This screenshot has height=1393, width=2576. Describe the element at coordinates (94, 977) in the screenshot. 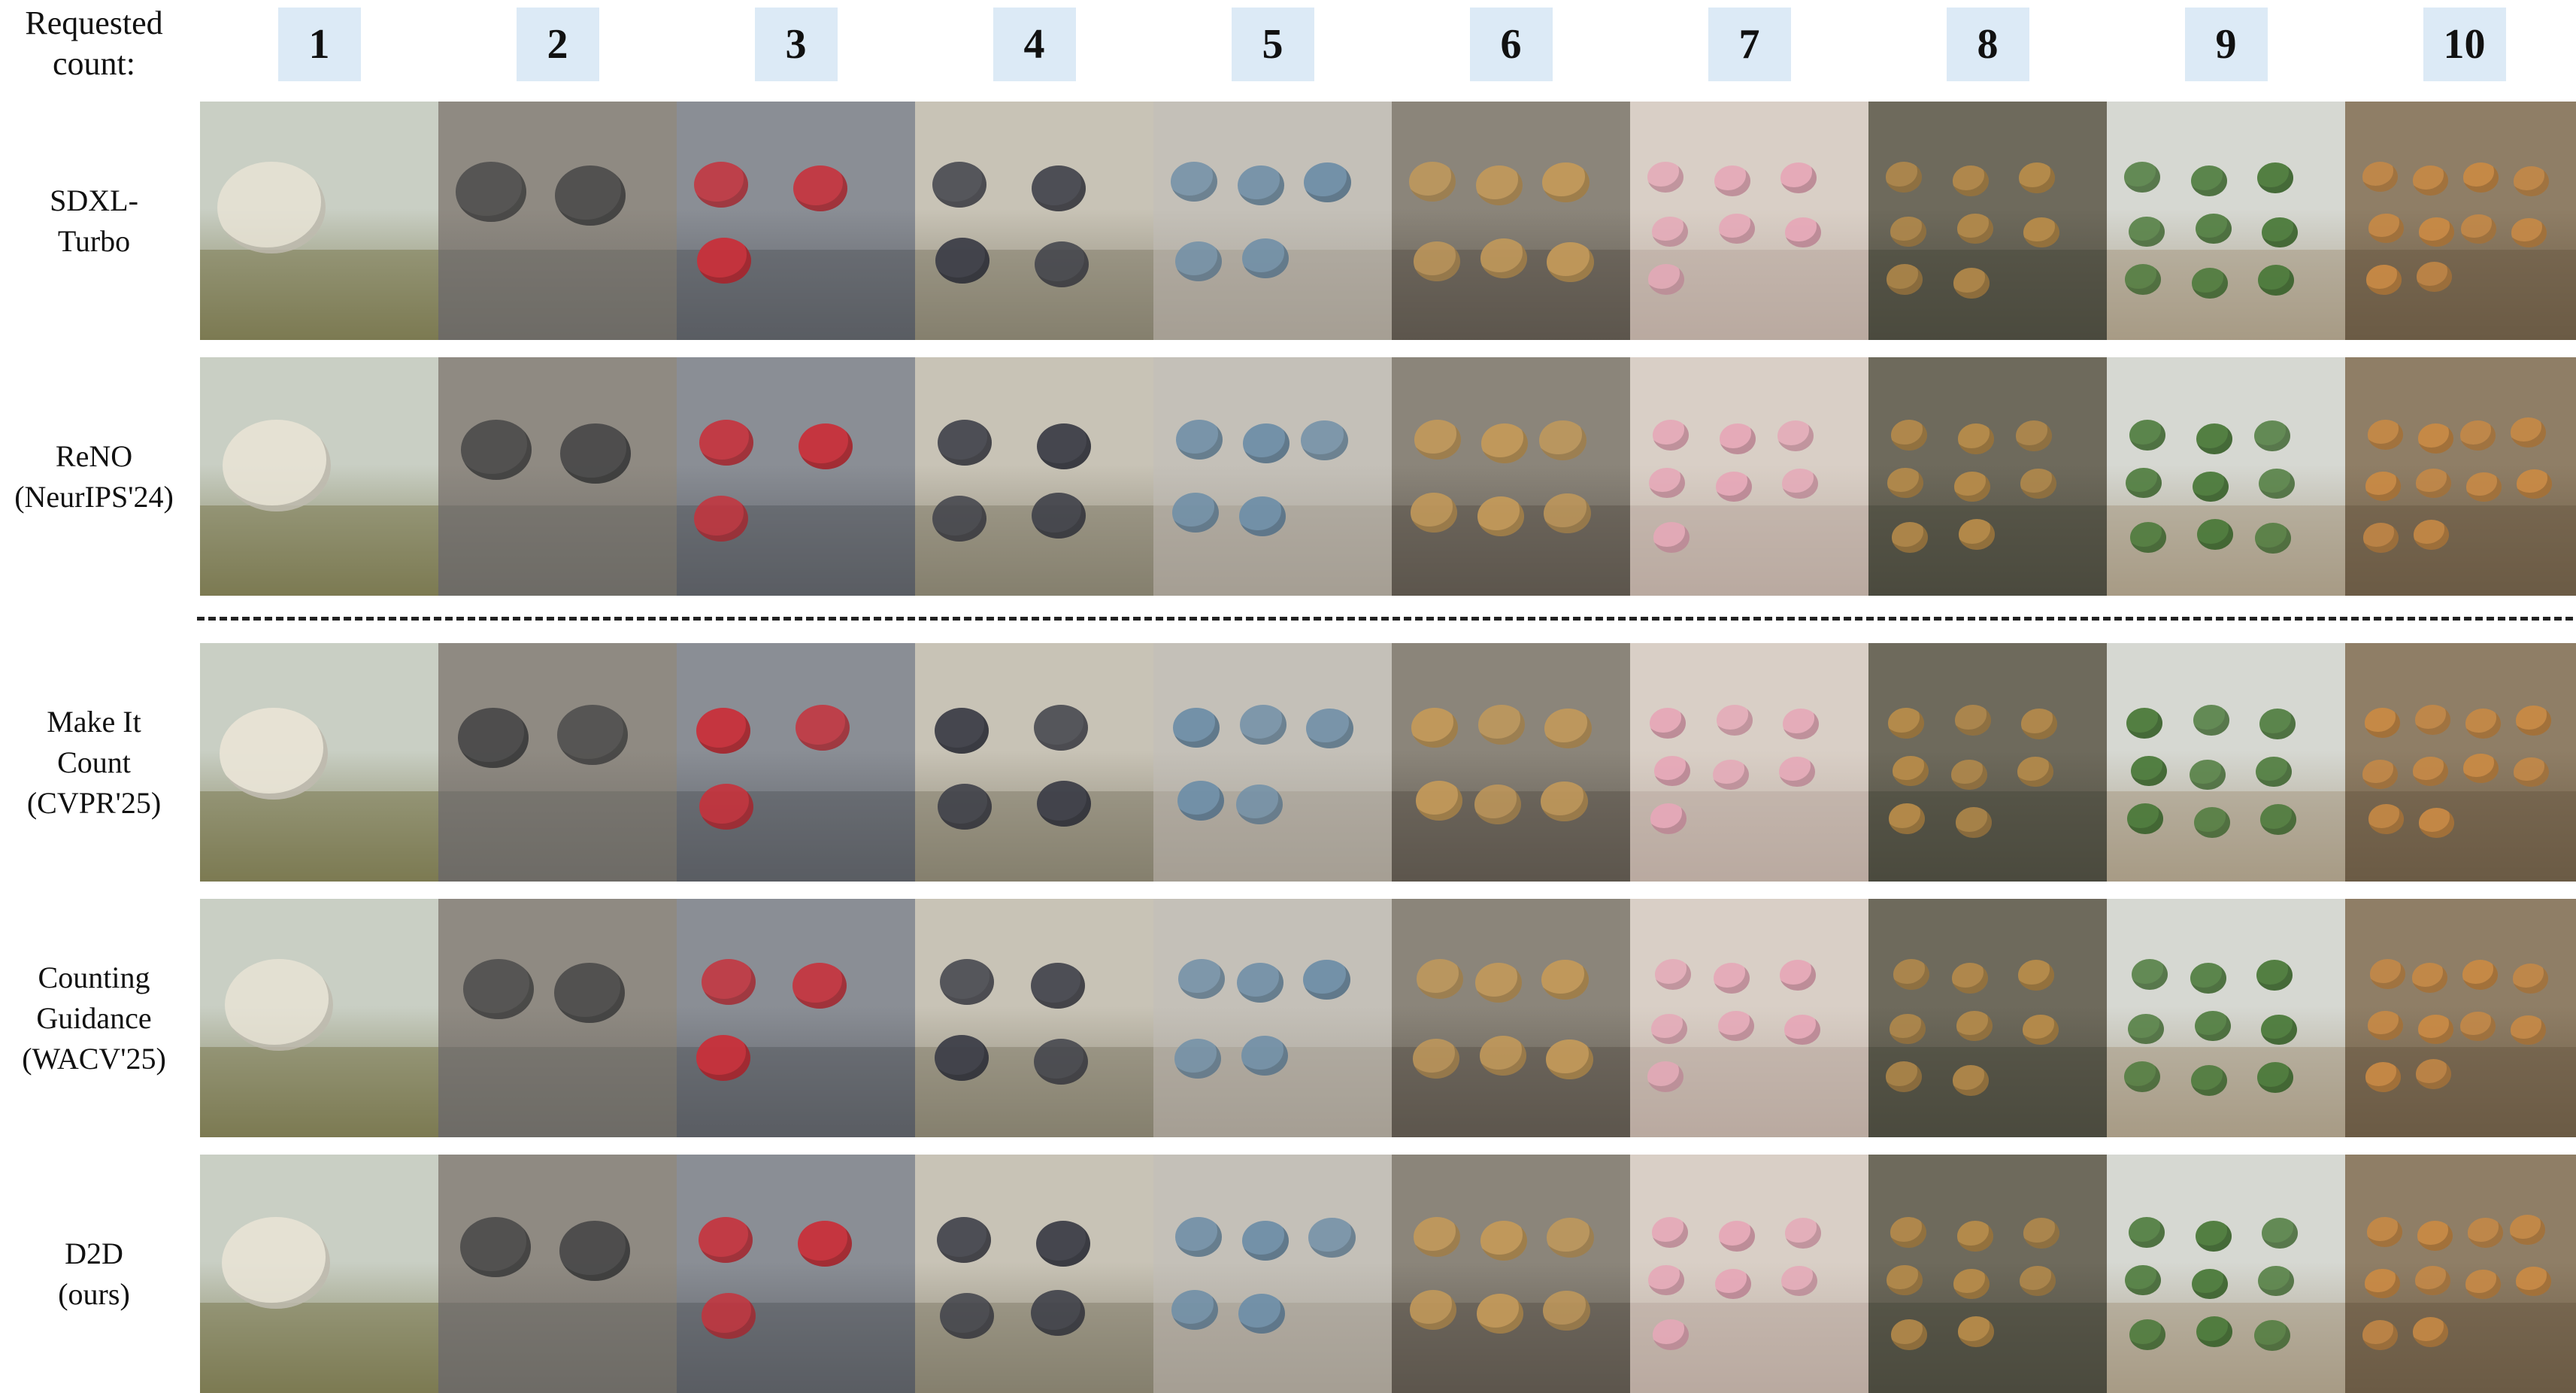

I see `method-label-line: Counting` at that location.